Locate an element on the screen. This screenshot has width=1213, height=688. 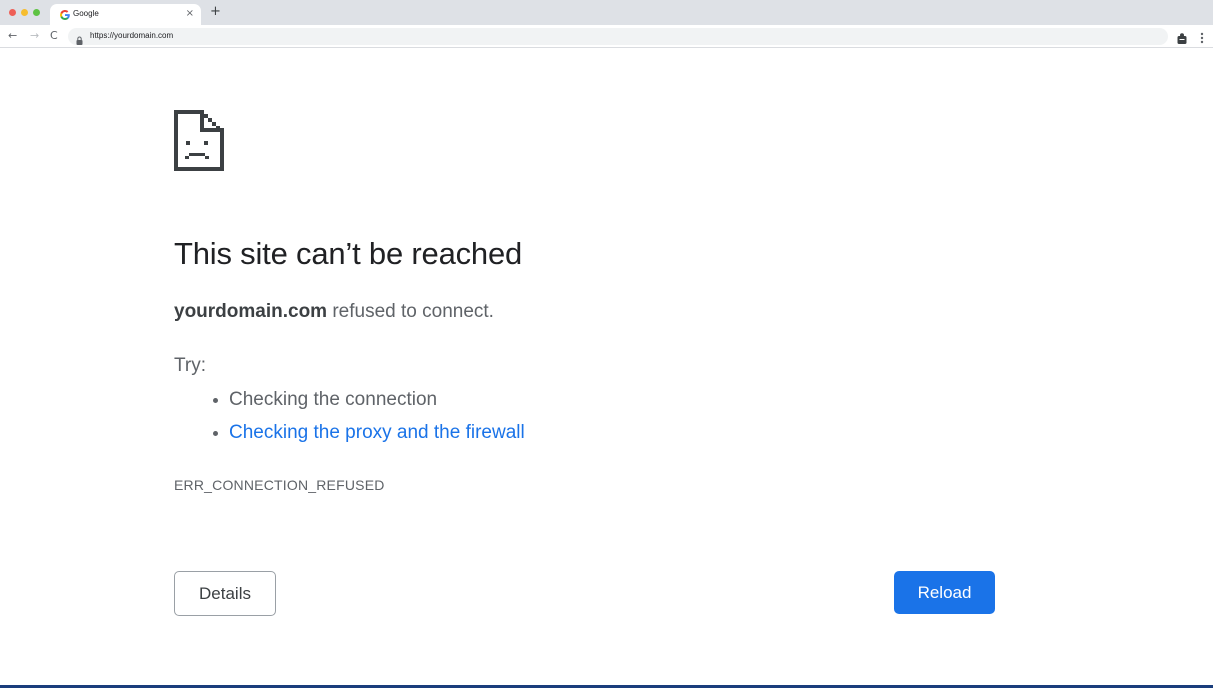
error-domain: yourdomain.com is located at coordinates (251, 311).